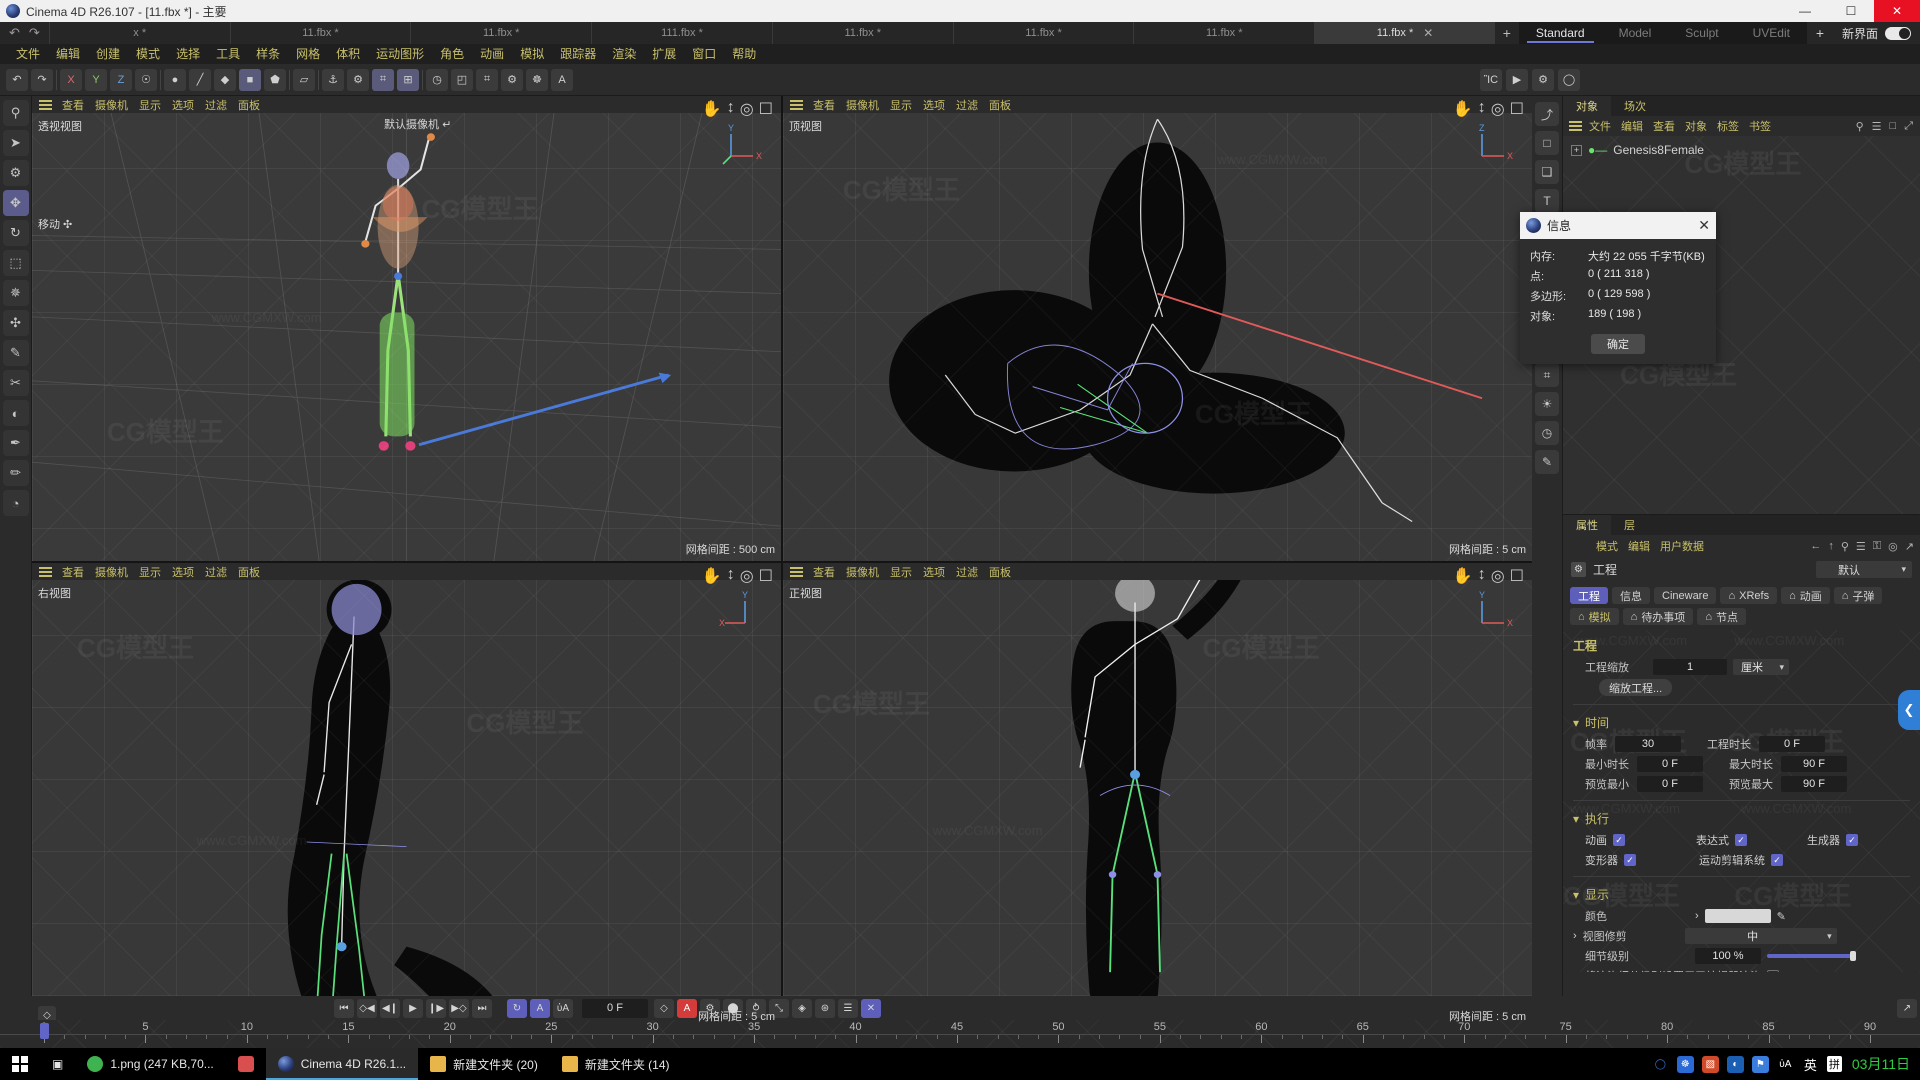  I want to click on maximize-viewport-icon: ☐, so click(766, 576).